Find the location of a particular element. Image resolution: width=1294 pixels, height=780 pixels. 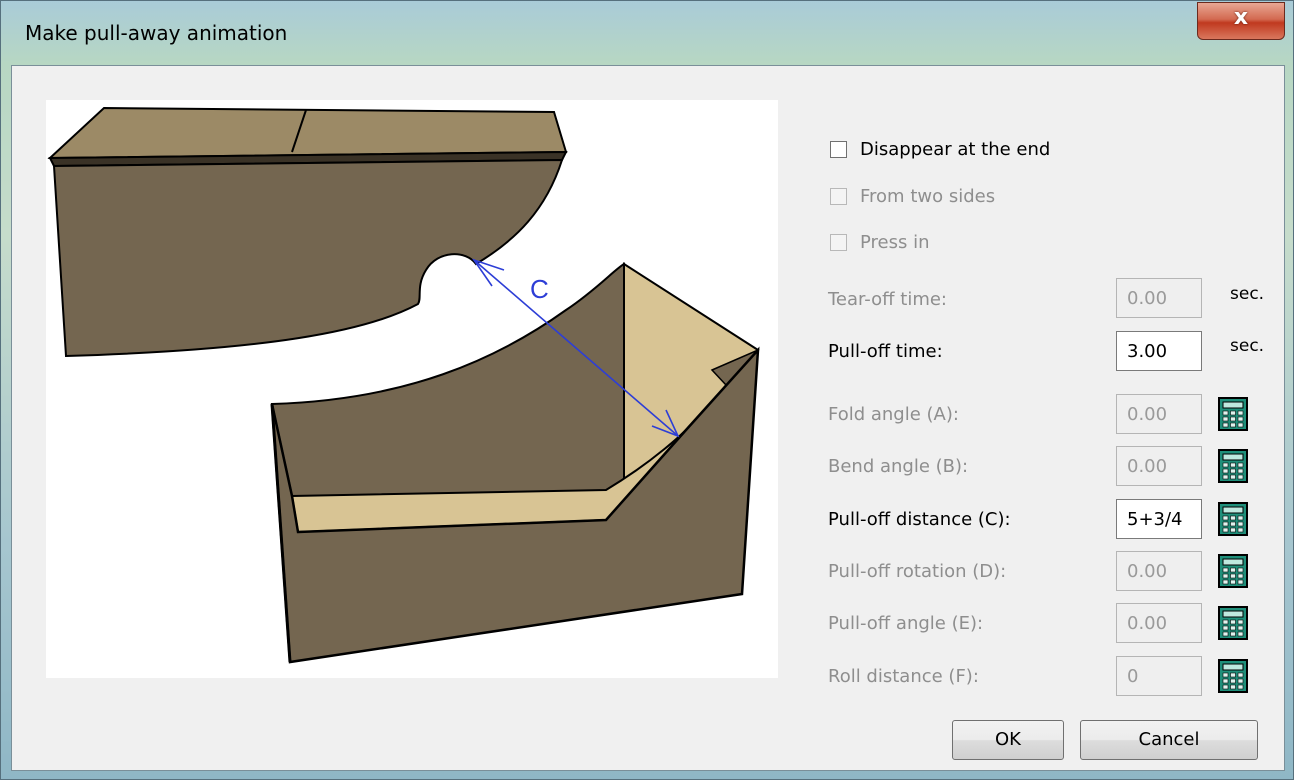

close-button: x is located at coordinates (1241, 21).